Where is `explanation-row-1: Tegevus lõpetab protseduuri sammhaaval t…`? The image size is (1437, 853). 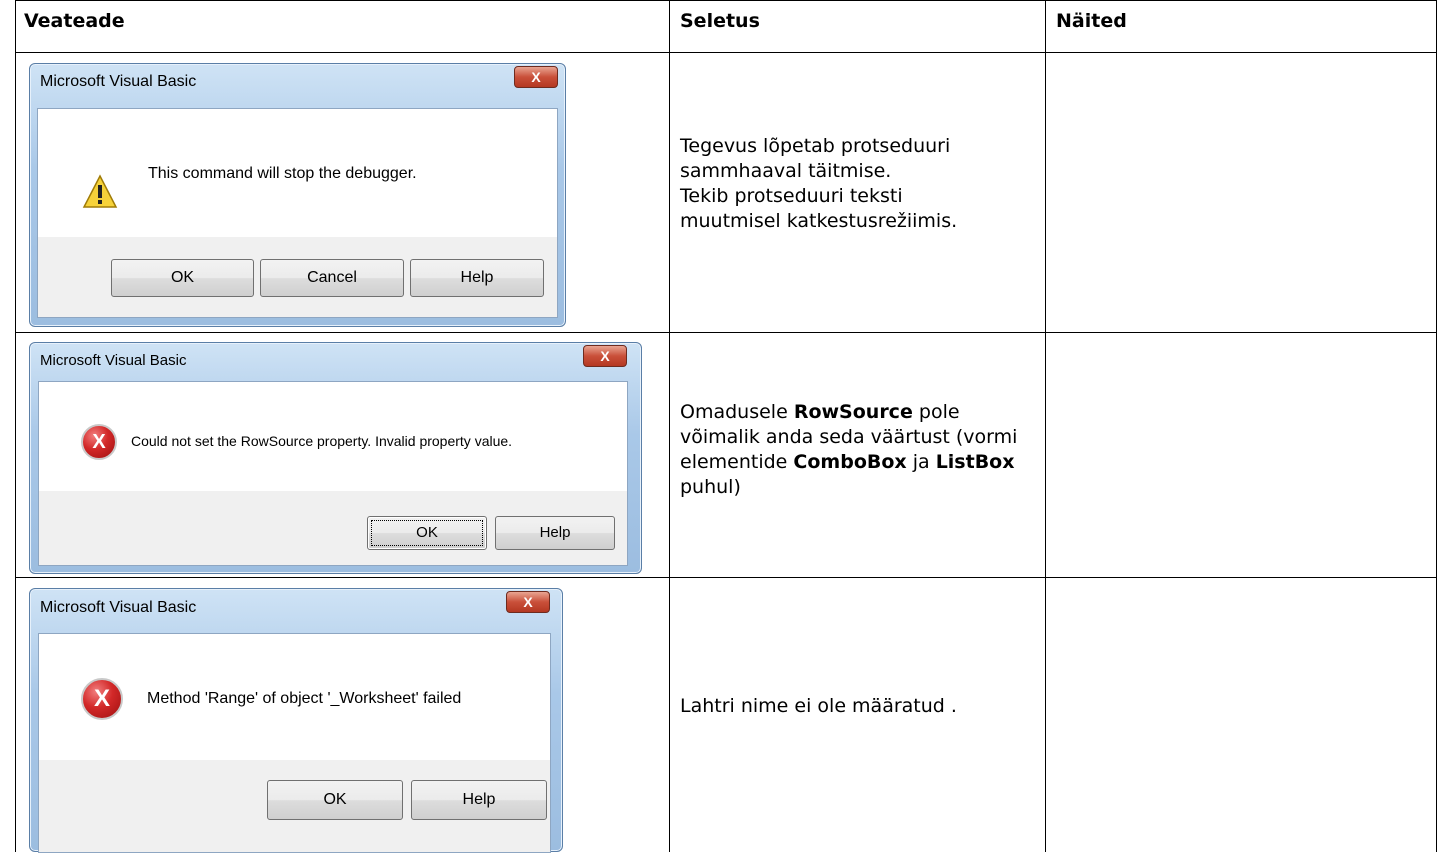
explanation-row-1: Tegevus lõpetab protseduuri sammhaaval t… is located at coordinates (850, 184).